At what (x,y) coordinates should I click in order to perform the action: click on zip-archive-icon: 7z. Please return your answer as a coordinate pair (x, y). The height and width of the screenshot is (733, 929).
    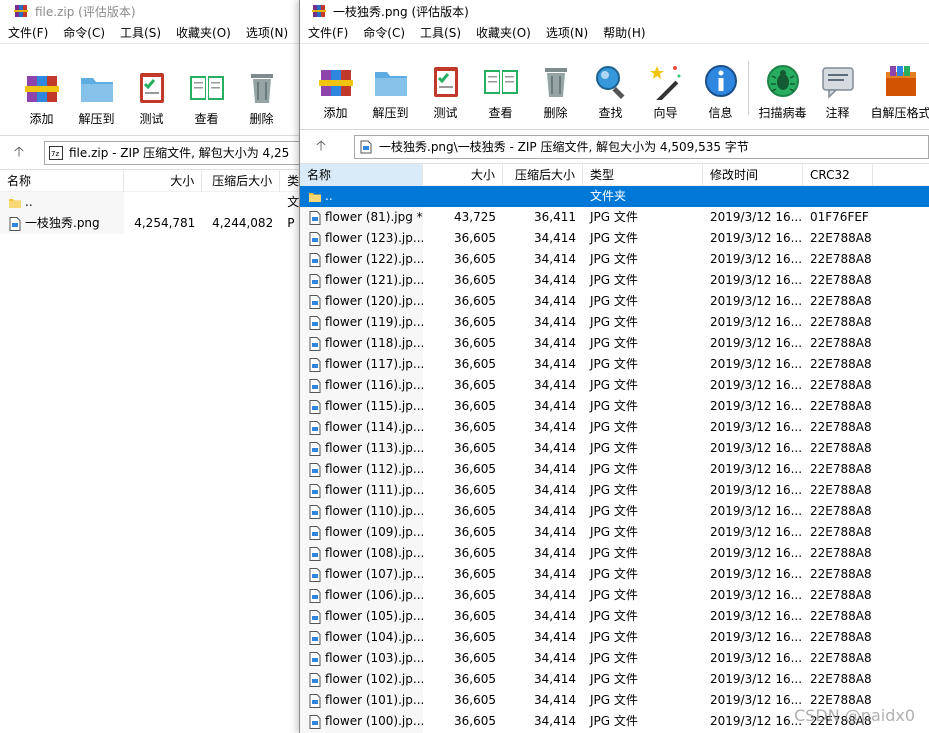
    Looking at the image, I should click on (56, 152).